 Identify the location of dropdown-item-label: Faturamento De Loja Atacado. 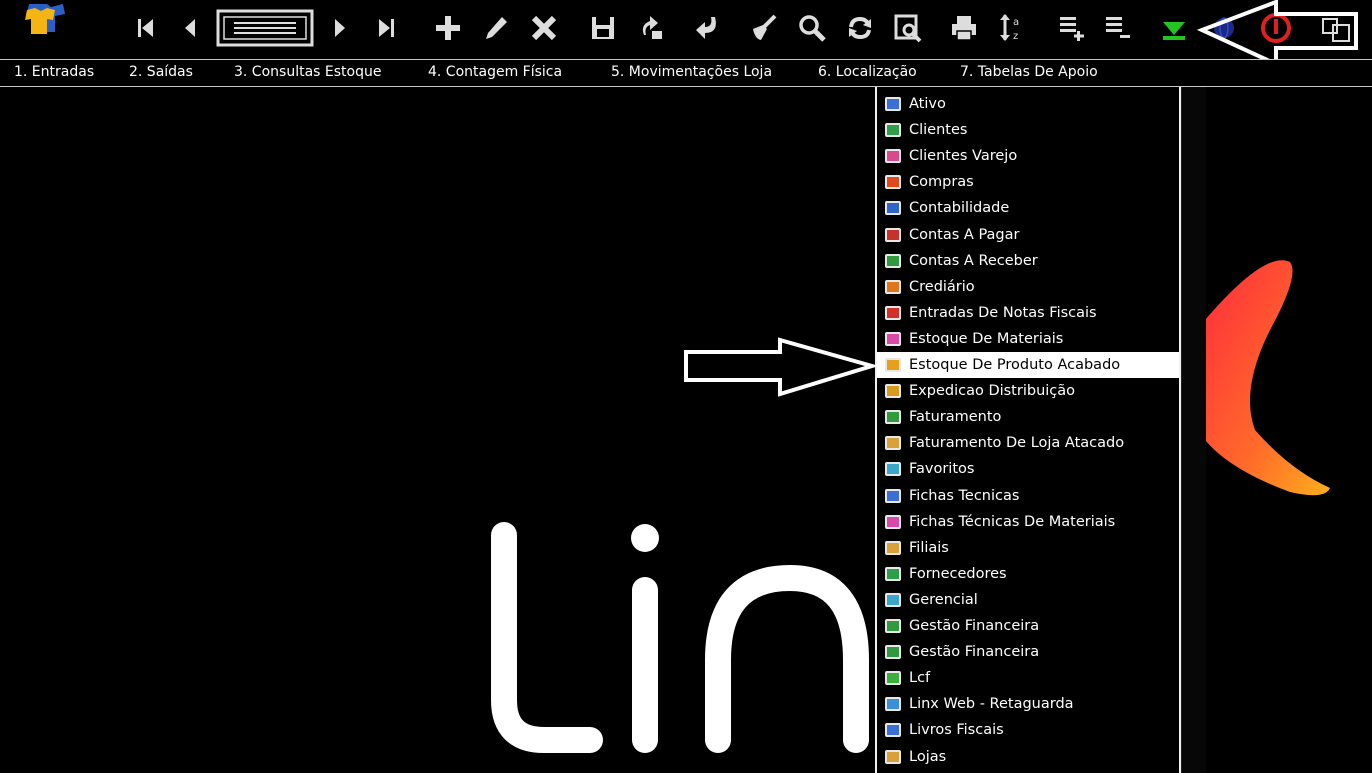
(1017, 443).